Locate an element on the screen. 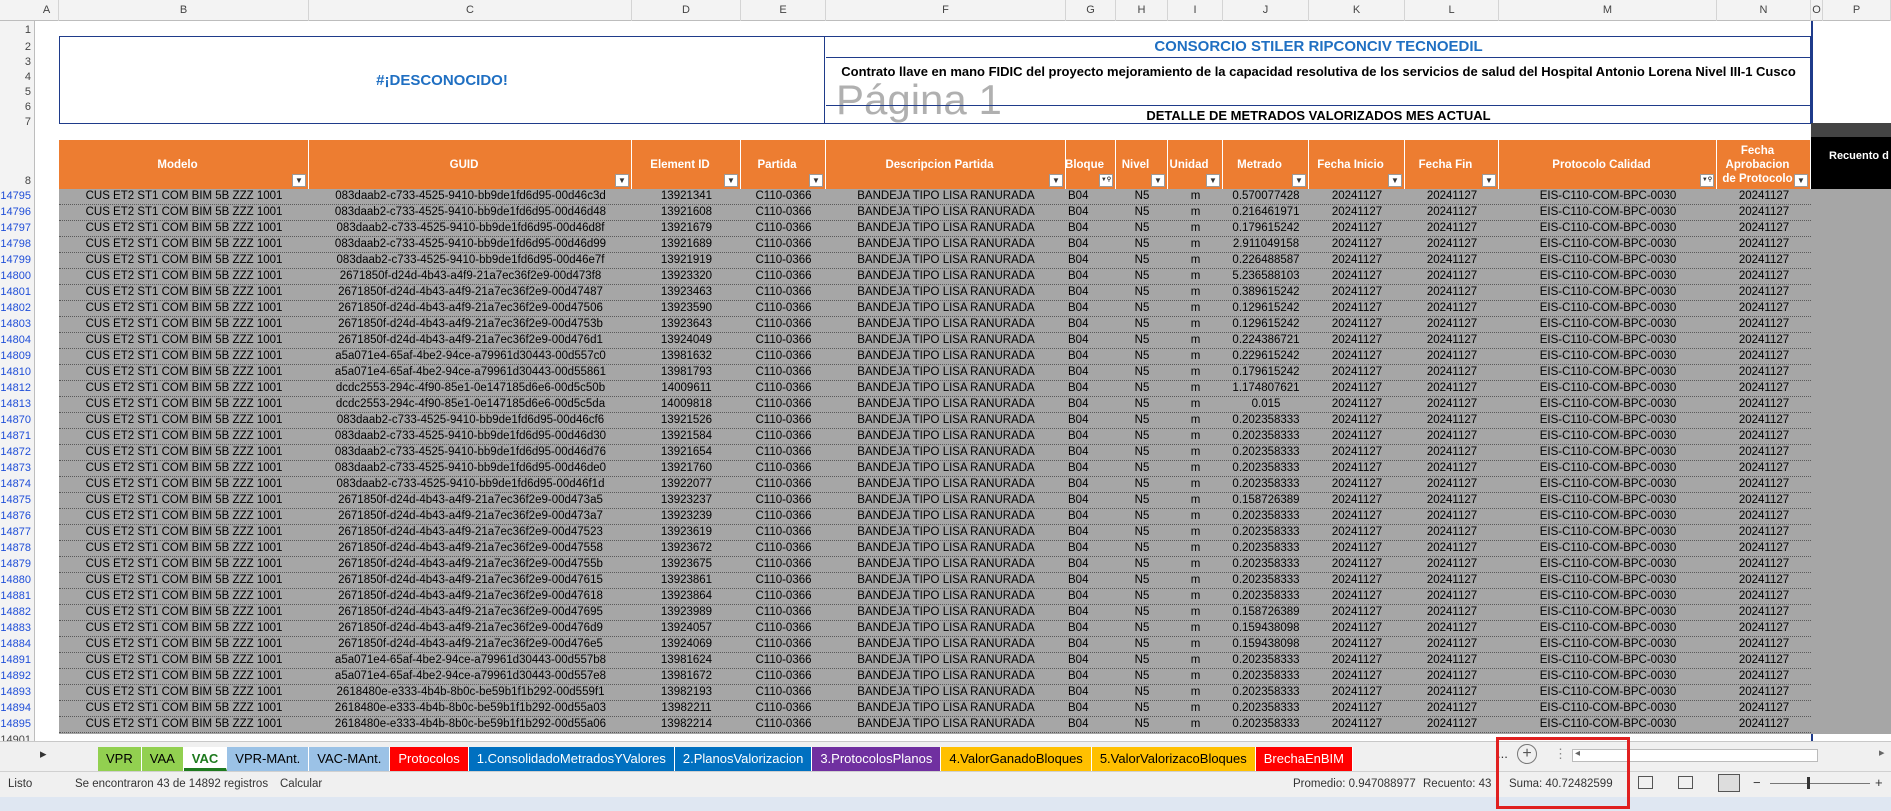 The image size is (1891, 811). table-cell: 13923643 is located at coordinates (686, 324).